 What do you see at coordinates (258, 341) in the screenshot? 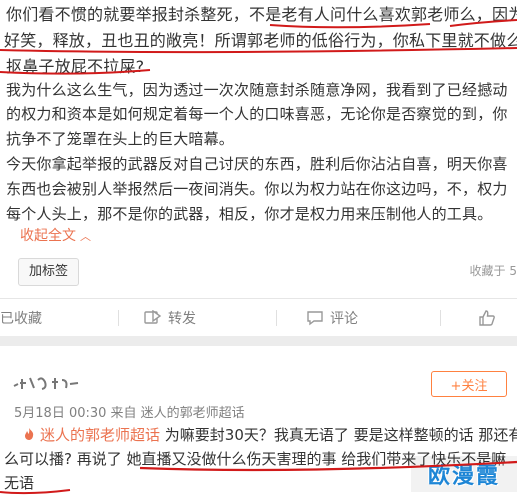
I see `section-gap` at bounding box center [258, 341].